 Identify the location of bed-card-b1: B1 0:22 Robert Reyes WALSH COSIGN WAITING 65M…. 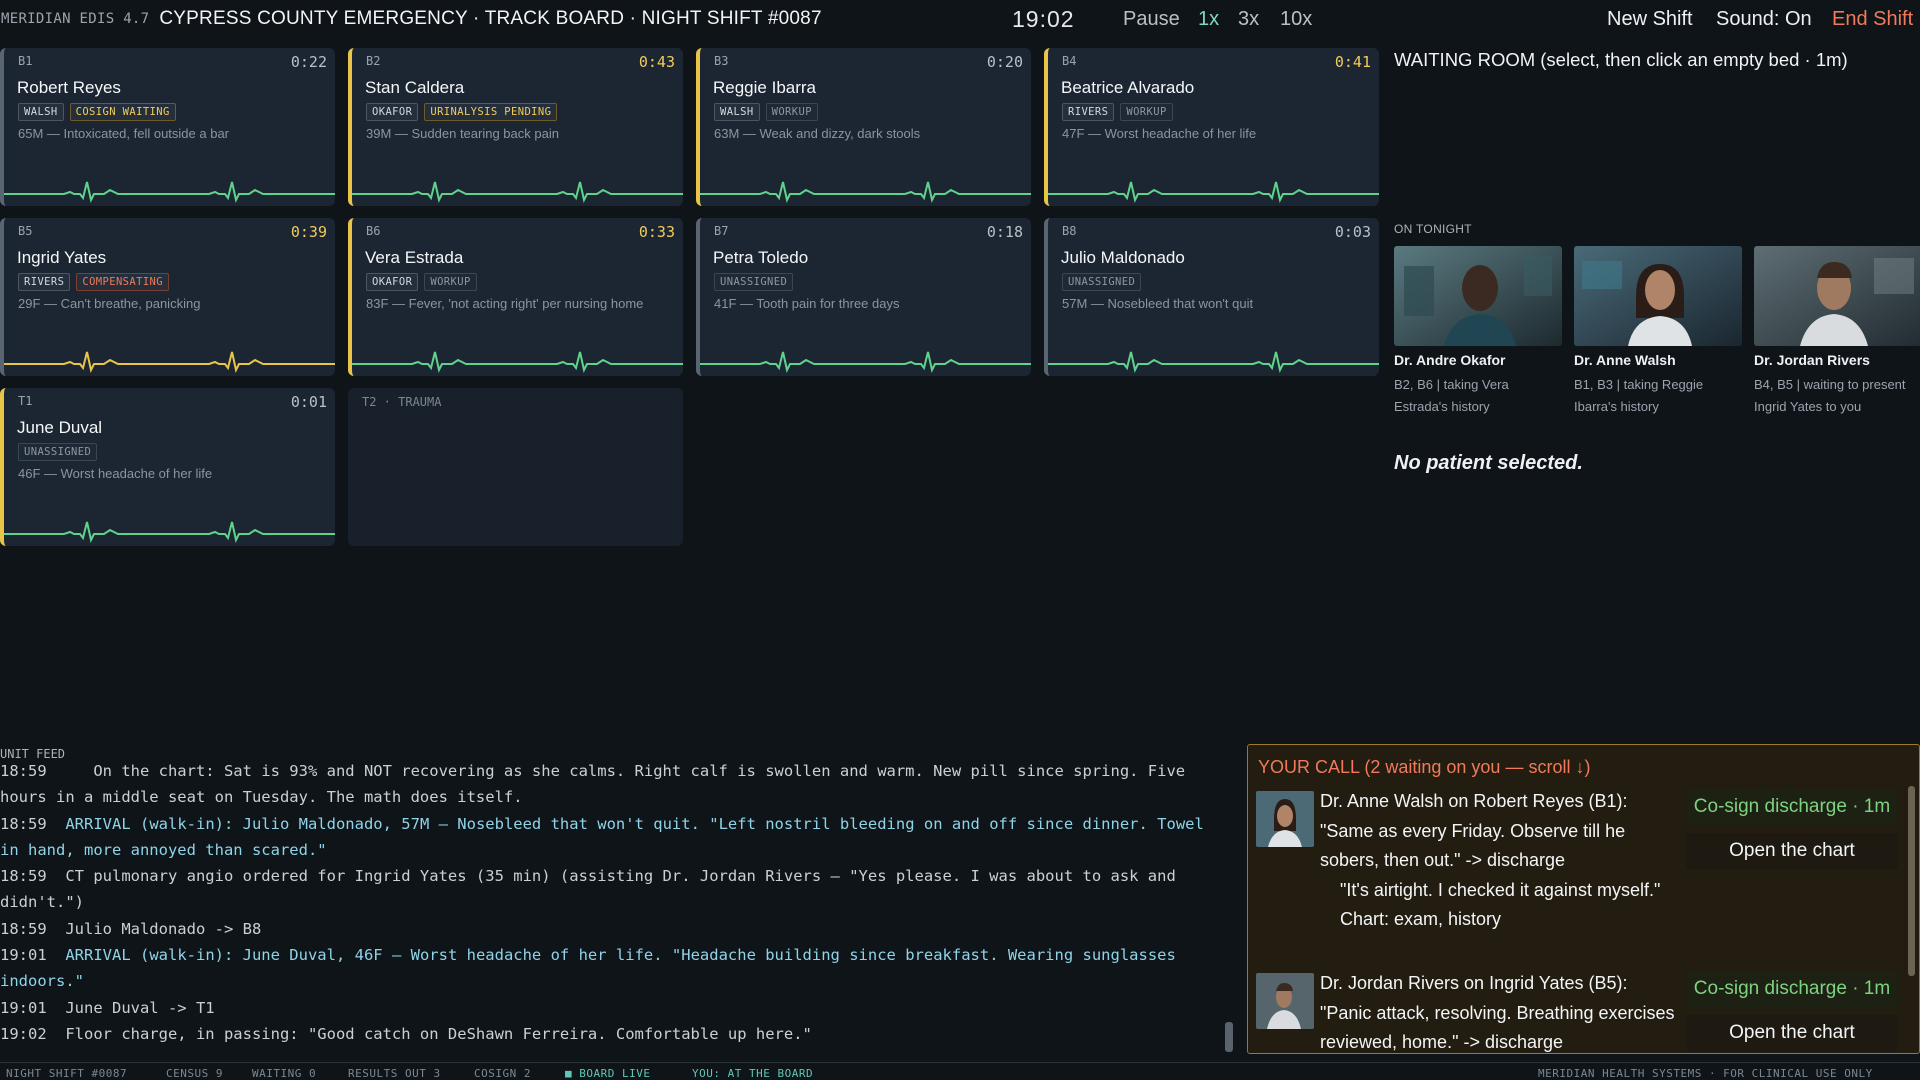
(167, 127).